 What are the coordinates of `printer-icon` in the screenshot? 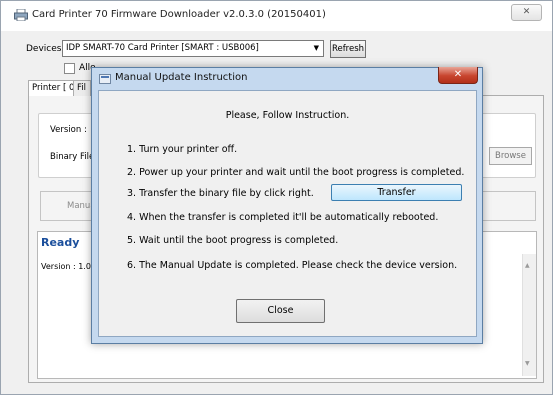 It's located at (21, 15).